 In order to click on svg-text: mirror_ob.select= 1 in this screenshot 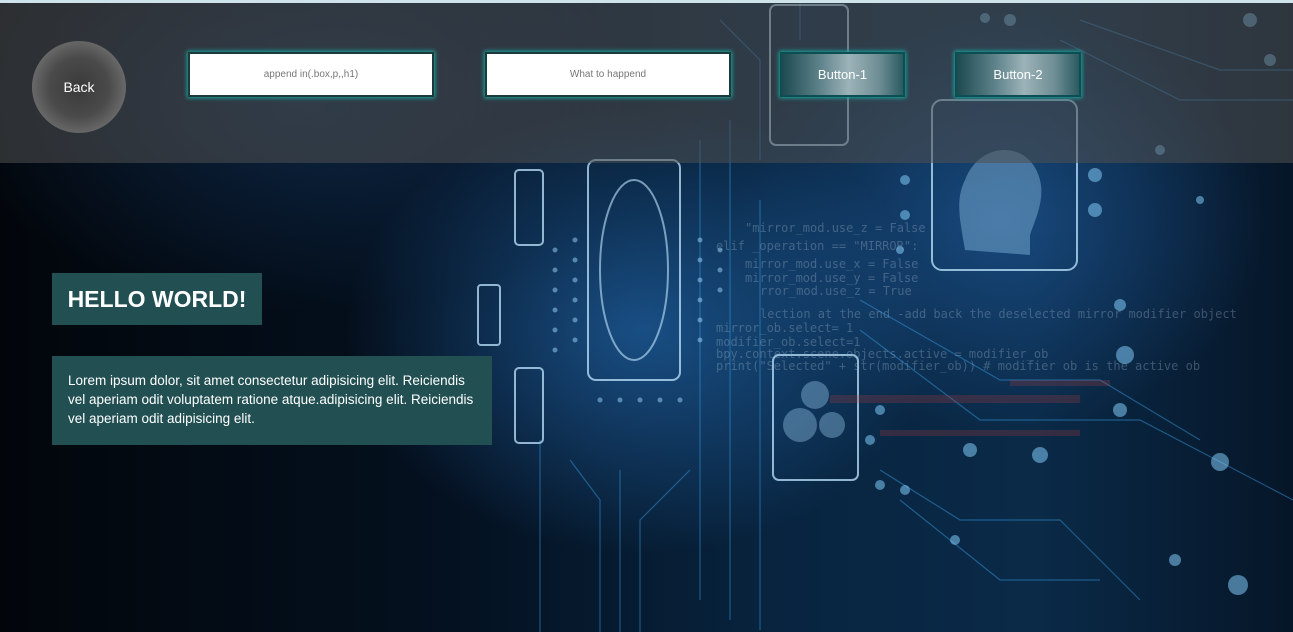, I will do `click(784, 328)`.